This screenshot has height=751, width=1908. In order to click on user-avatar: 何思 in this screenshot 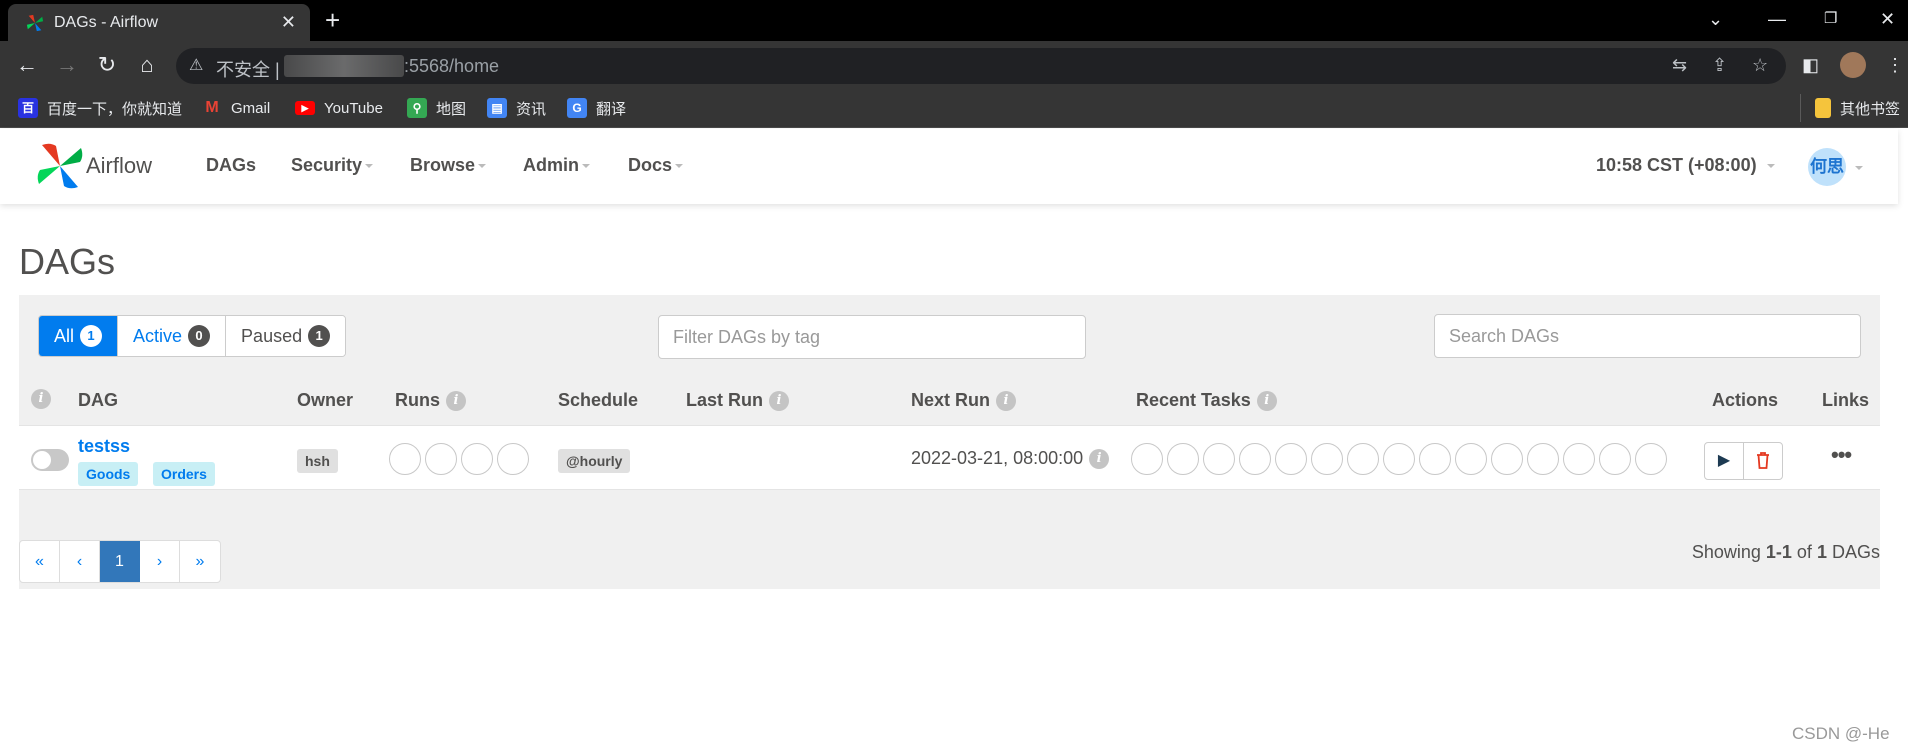, I will do `click(1827, 167)`.